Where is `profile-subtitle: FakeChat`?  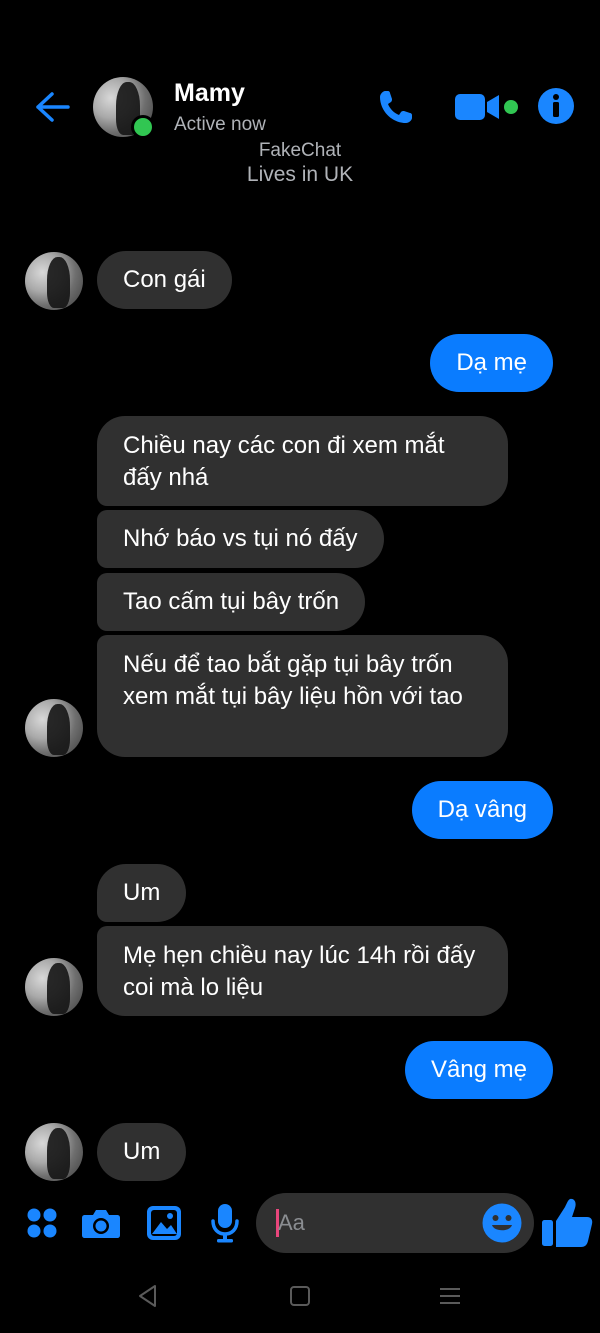 profile-subtitle: FakeChat is located at coordinates (300, 150).